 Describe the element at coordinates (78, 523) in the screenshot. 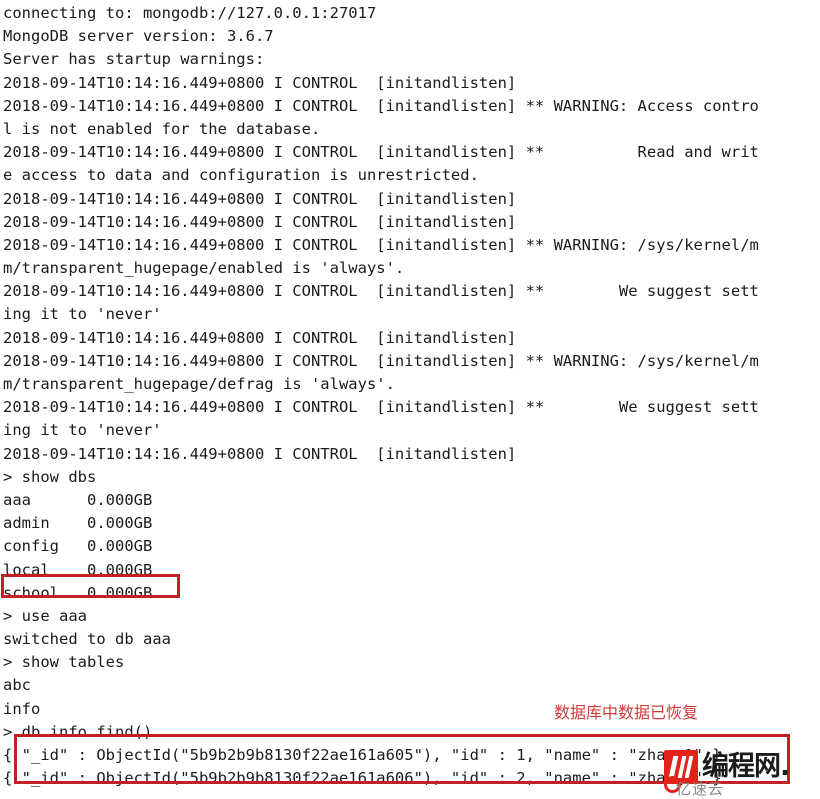

I see `terminal-line: admin 0.000GB` at that location.